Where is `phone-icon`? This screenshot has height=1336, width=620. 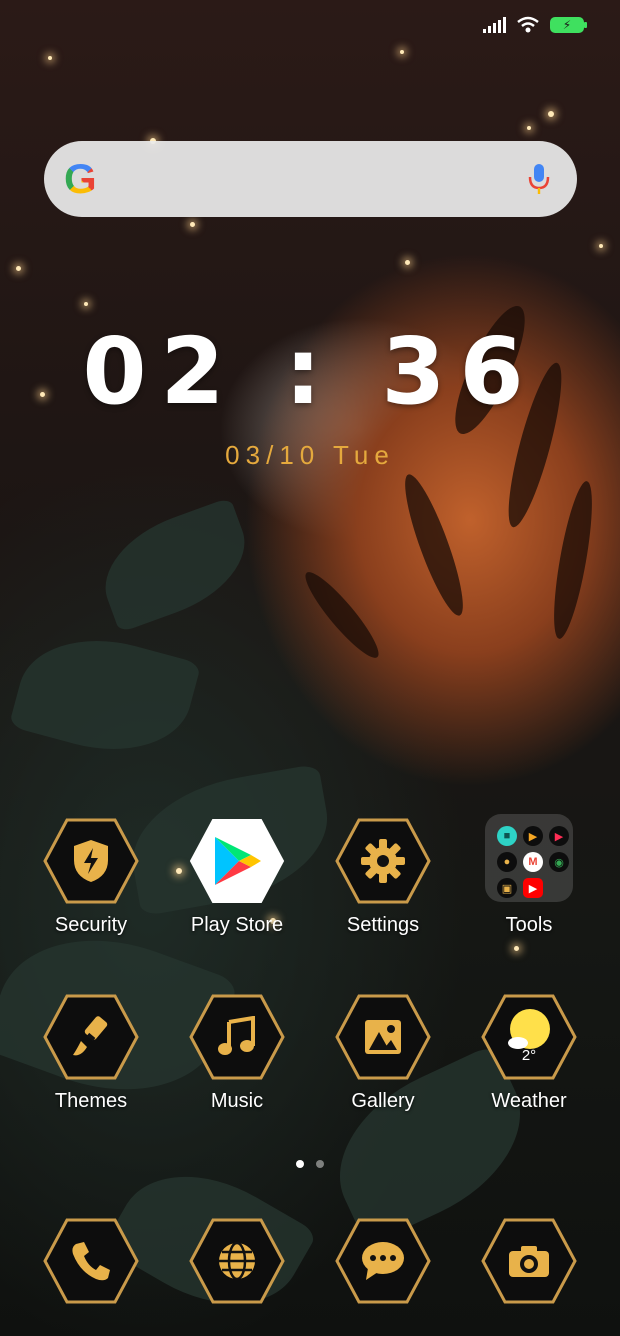 phone-icon is located at coordinates (91, 1261).